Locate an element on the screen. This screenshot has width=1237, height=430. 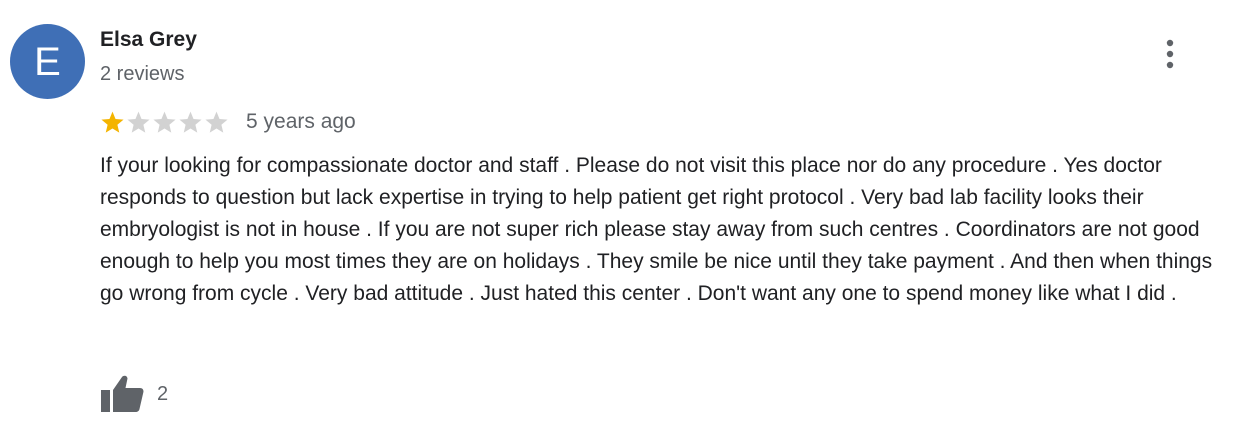
more-options-button is located at coordinates (1170, 54).